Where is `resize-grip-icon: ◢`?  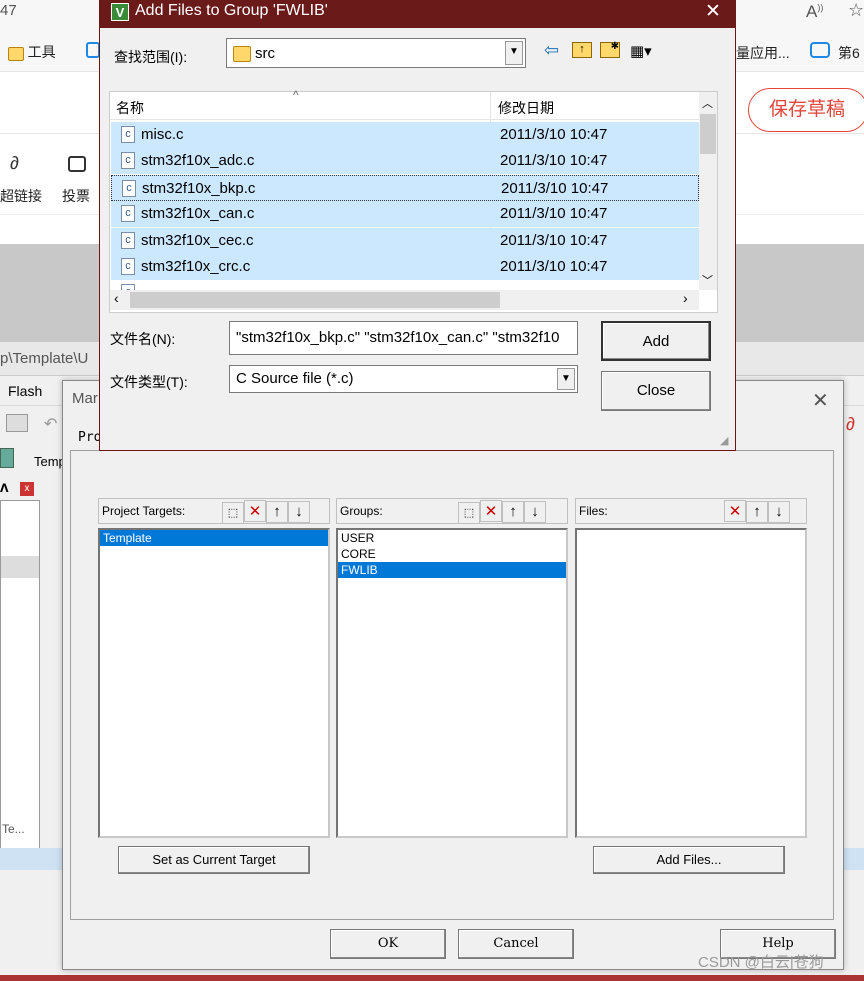 resize-grip-icon: ◢ is located at coordinates (724, 440).